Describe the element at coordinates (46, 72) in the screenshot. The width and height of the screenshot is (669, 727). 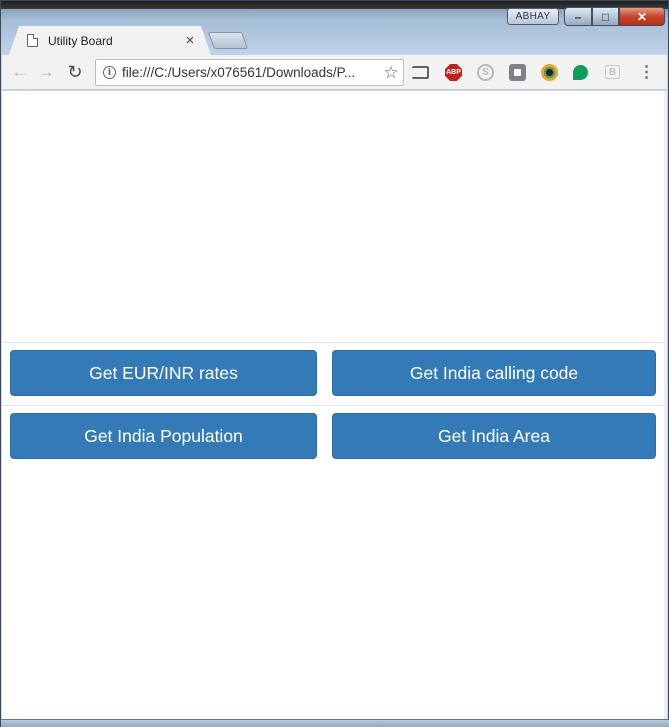
I see `forward-arrow-icon: →` at that location.